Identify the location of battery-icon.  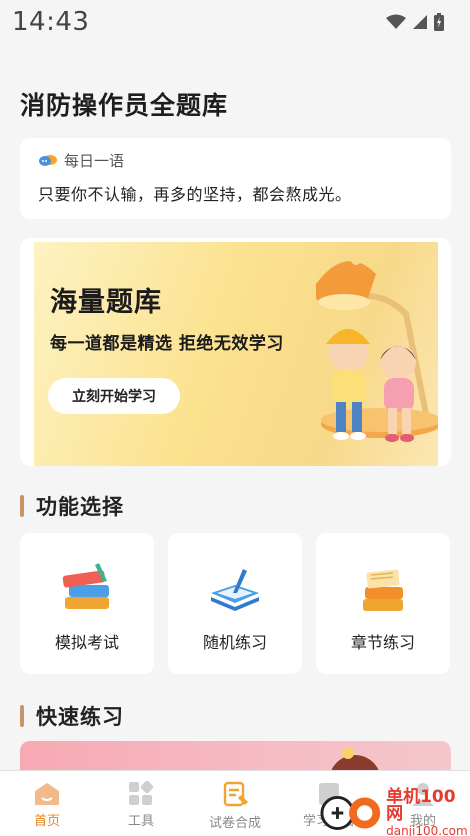
(439, 22).